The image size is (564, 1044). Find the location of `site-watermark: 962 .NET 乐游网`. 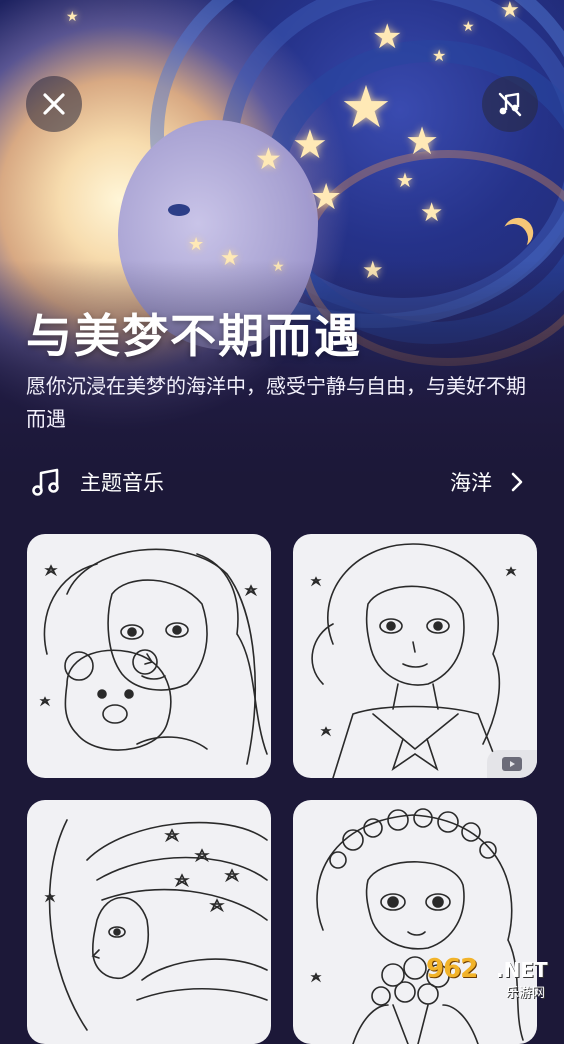

site-watermark: 962 .NET 乐游网 is located at coordinates (494, 977).